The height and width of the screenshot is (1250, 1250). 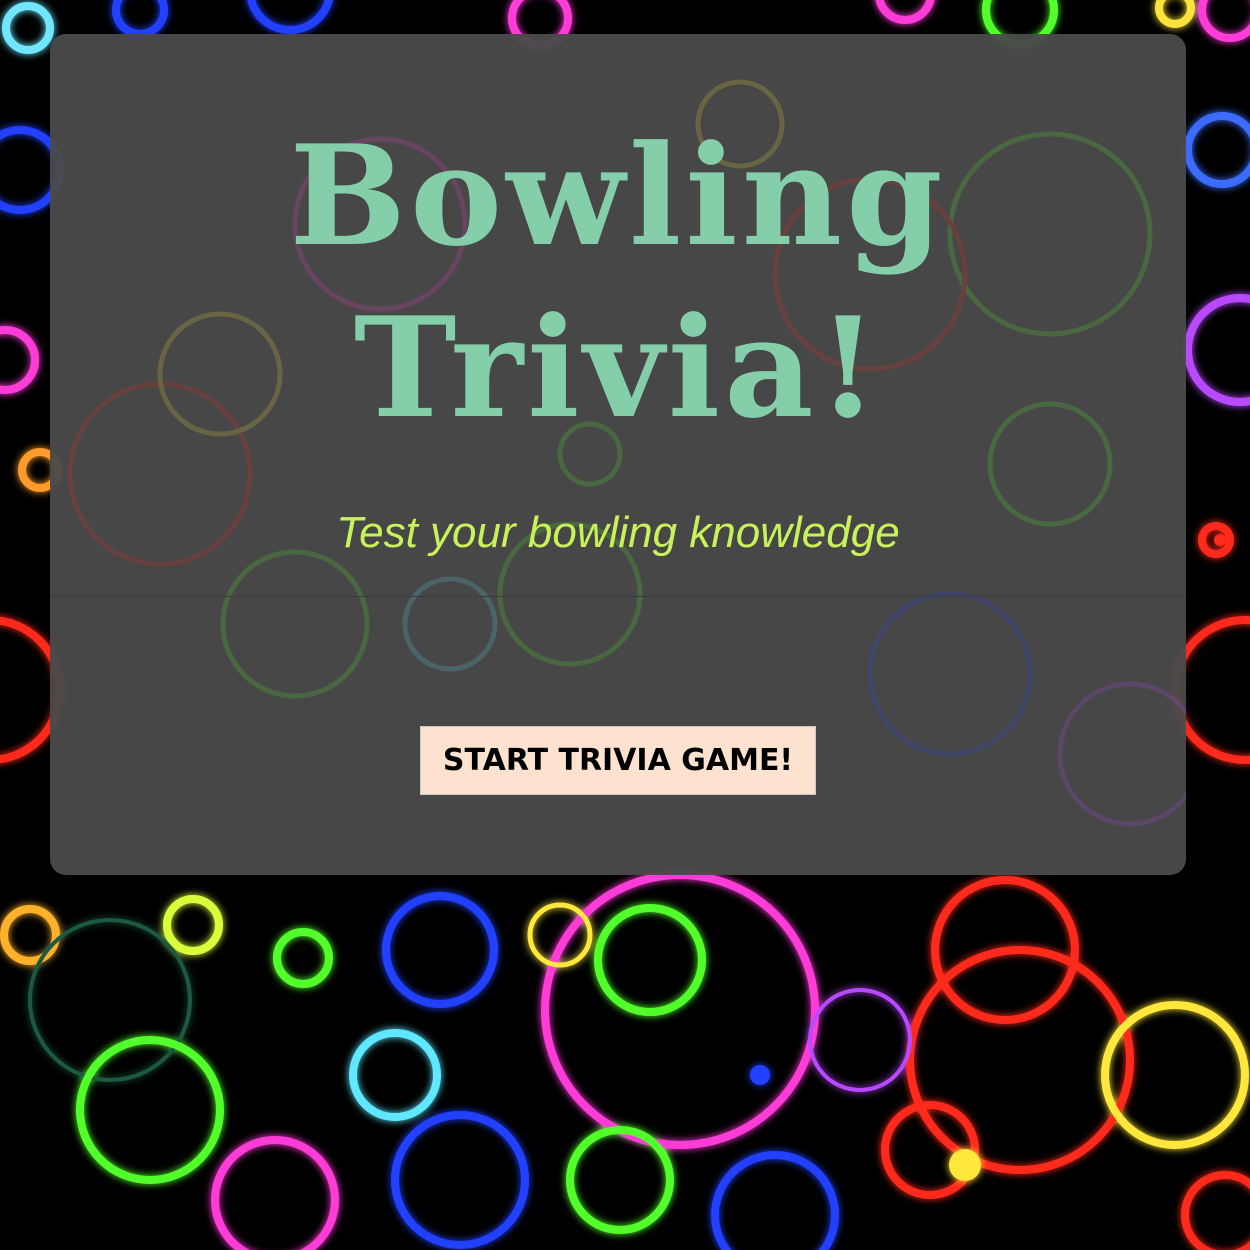 I want to click on divider, so click(x=618, y=596).